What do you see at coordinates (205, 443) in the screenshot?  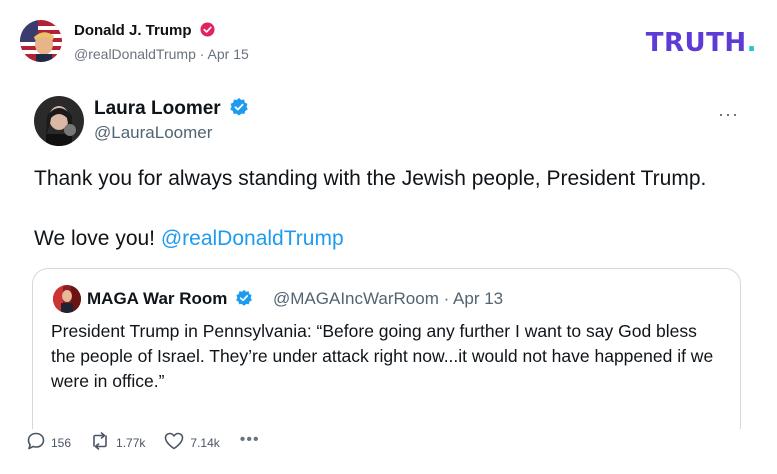 I see `like-count: 7.14k` at bounding box center [205, 443].